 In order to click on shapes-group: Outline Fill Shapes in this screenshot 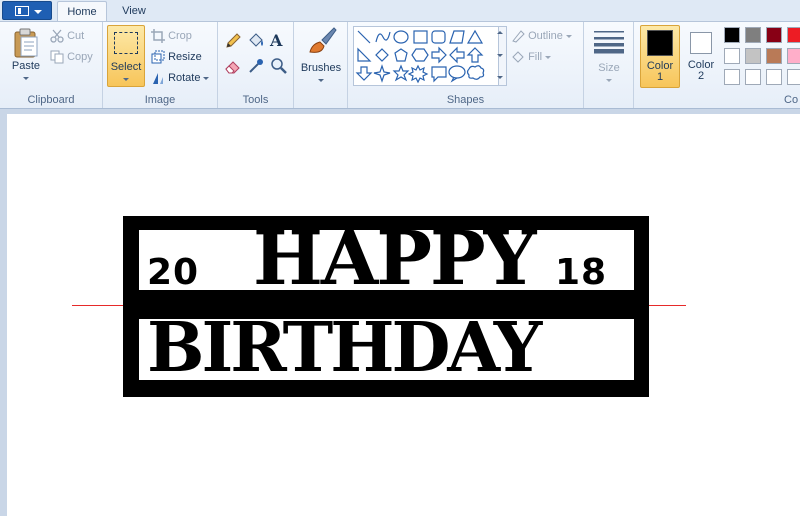, I will do `click(466, 65)`.